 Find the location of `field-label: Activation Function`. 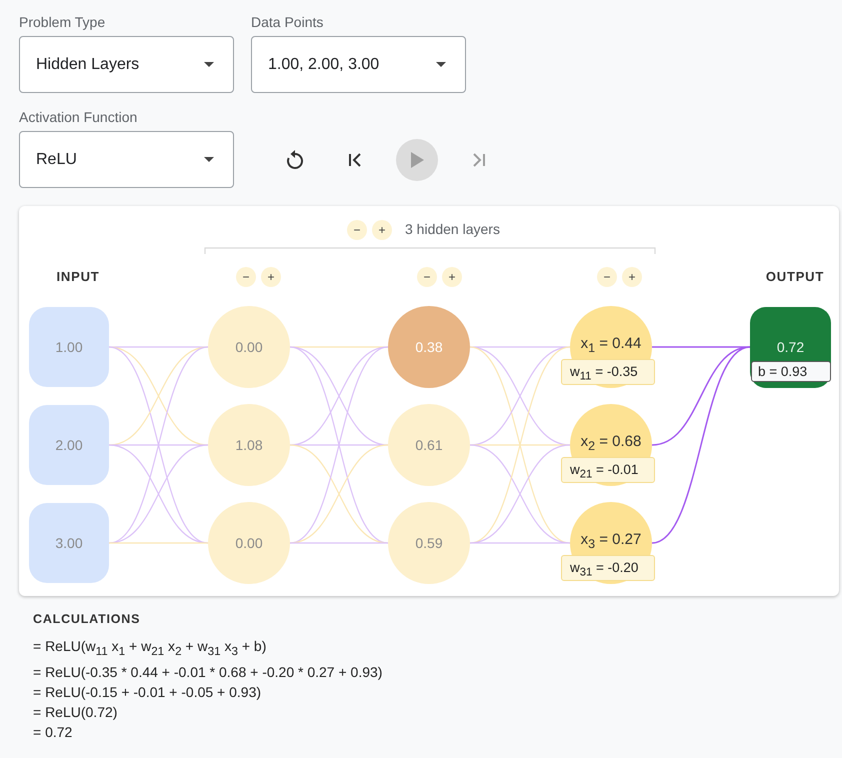

field-label: Activation Function is located at coordinates (78, 117).